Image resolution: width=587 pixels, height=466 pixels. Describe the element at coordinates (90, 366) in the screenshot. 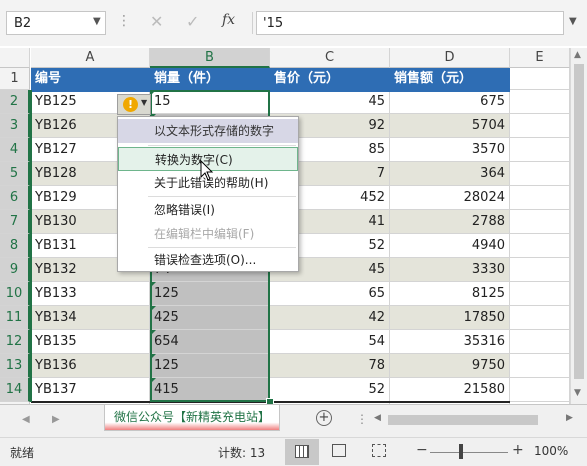

I see `table-cell: YB136` at that location.